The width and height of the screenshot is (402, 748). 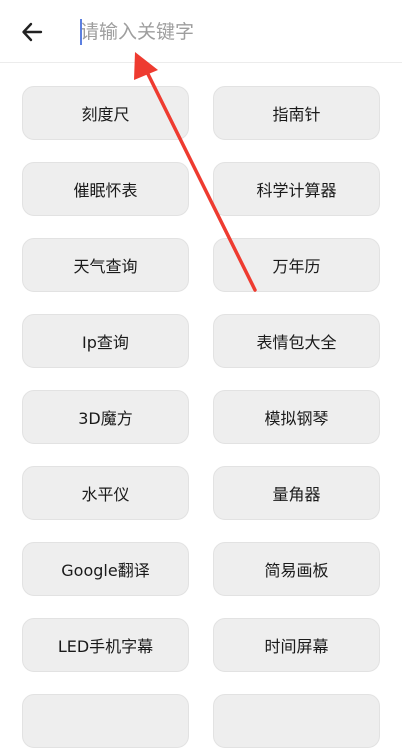 What do you see at coordinates (296, 417) in the screenshot?
I see `tool-button-piano: 模拟钢琴` at bounding box center [296, 417].